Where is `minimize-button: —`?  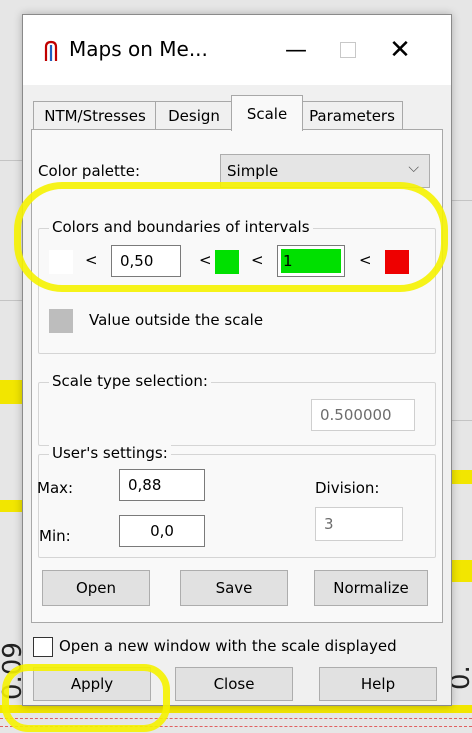 minimize-button: — is located at coordinates (296, 50).